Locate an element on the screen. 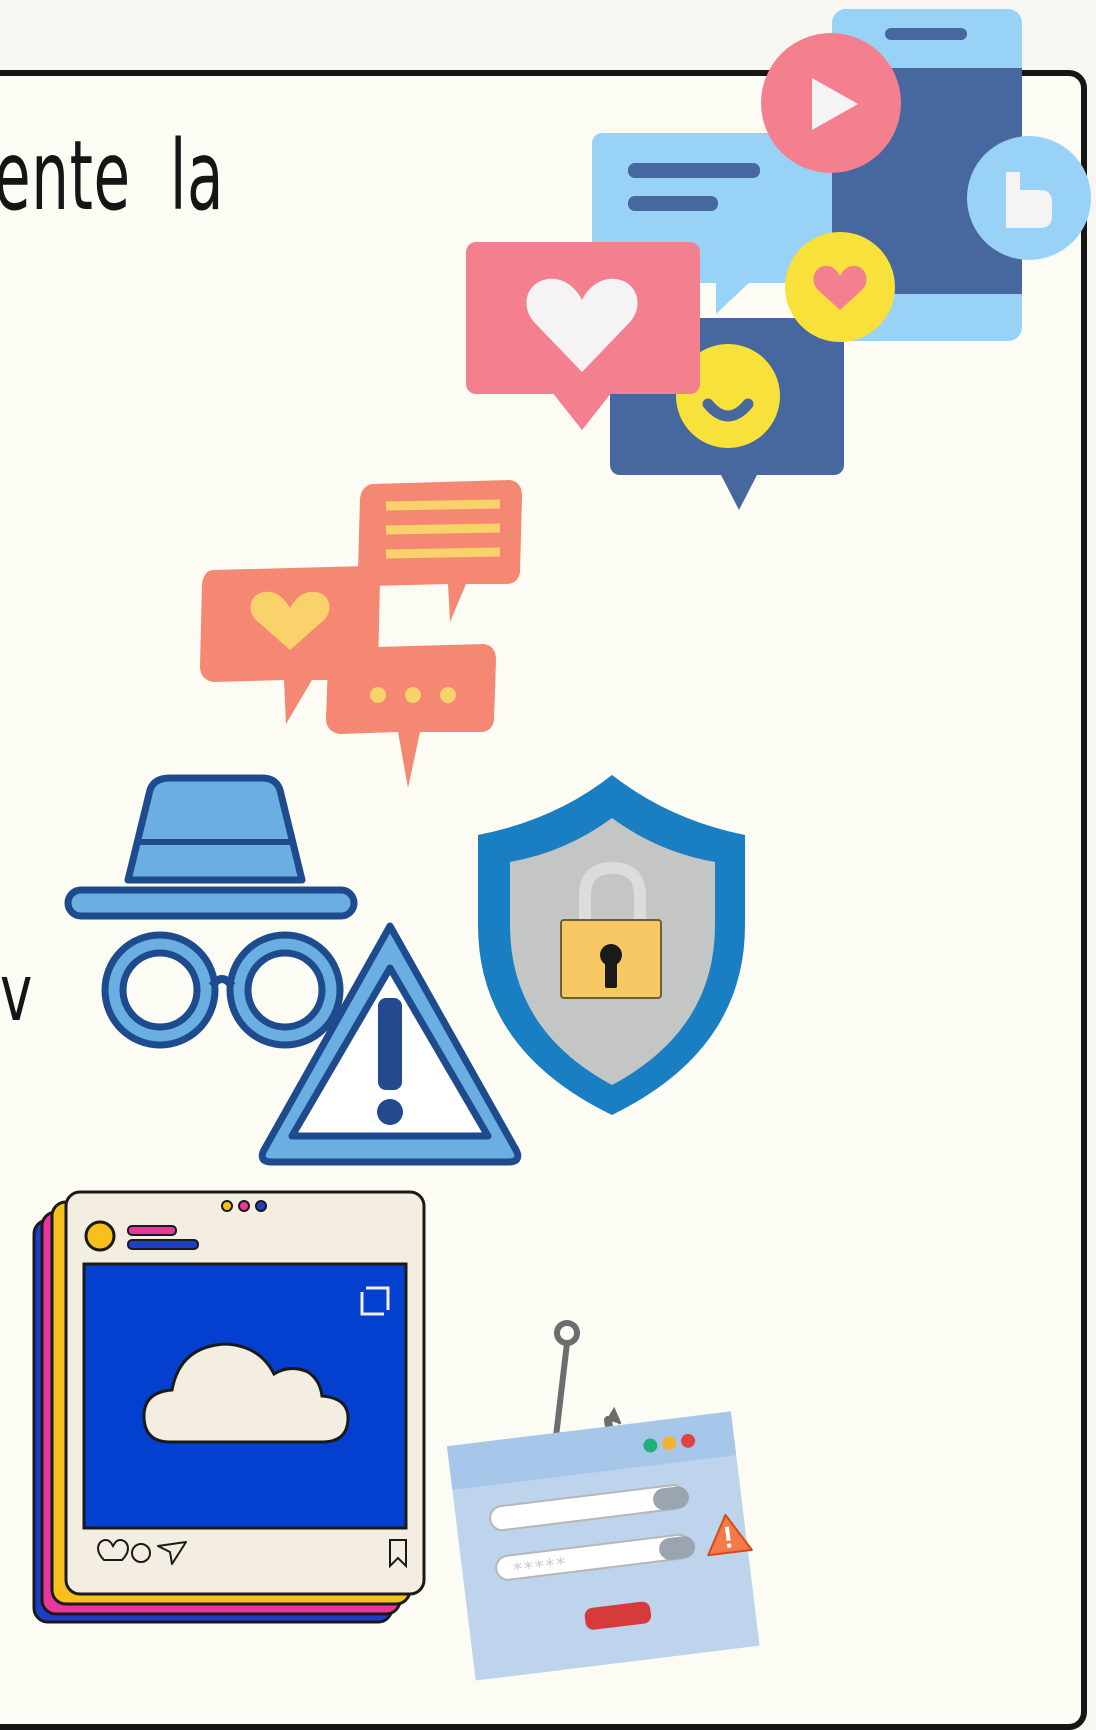 This screenshot has width=1096, height=1730. incognito-icon is located at coordinates (211, 911).